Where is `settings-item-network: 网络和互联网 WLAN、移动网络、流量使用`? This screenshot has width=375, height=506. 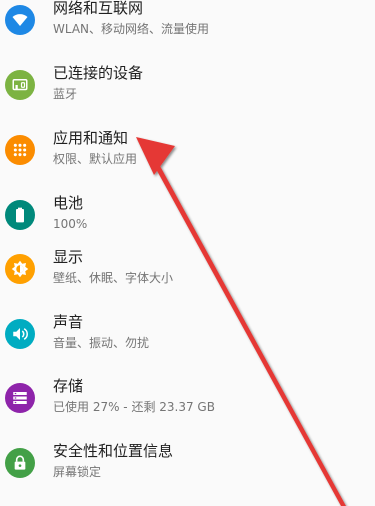
settings-item-network: 网络和互联网 WLAN、移动网络、流量使用 is located at coordinates (187, 26).